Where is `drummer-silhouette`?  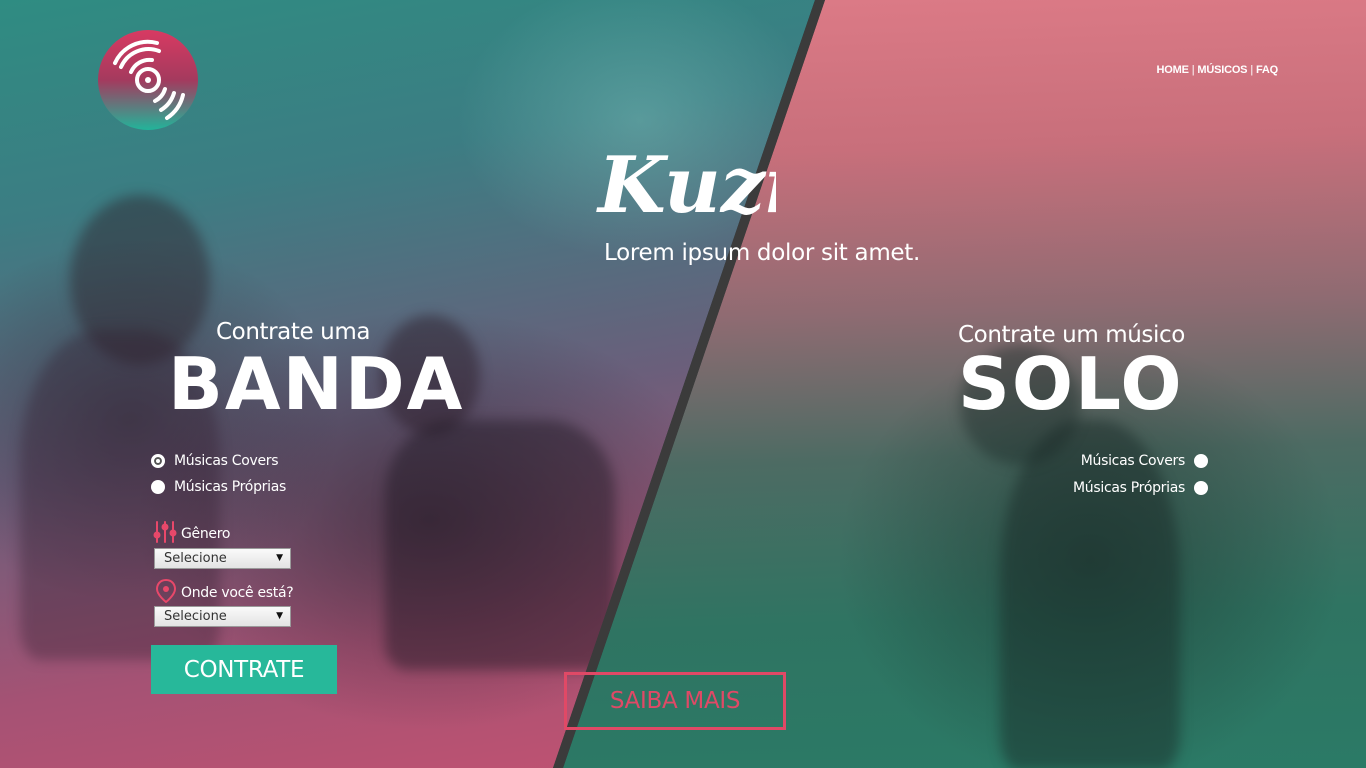 drummer-silhouette is located at coordinates (500, 545).